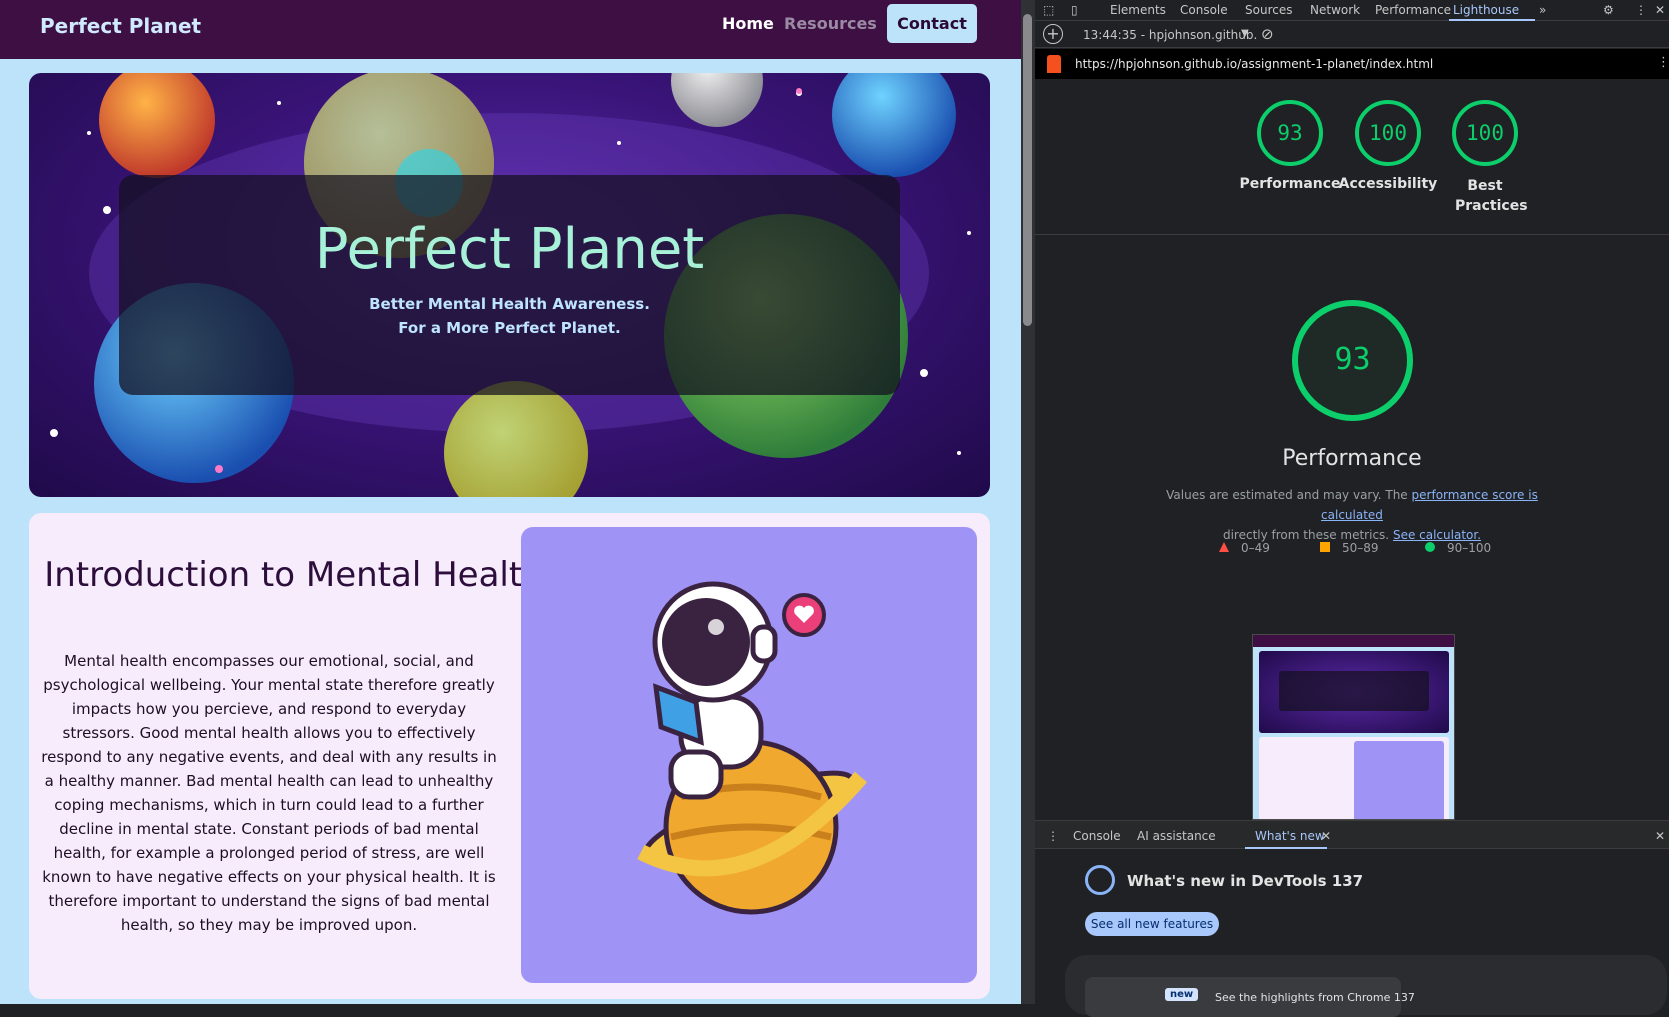  Describe the element at coordinates (1245, 881) in the screenshot. I see `whats-new-title: What's new in DevTools 137` at that location.